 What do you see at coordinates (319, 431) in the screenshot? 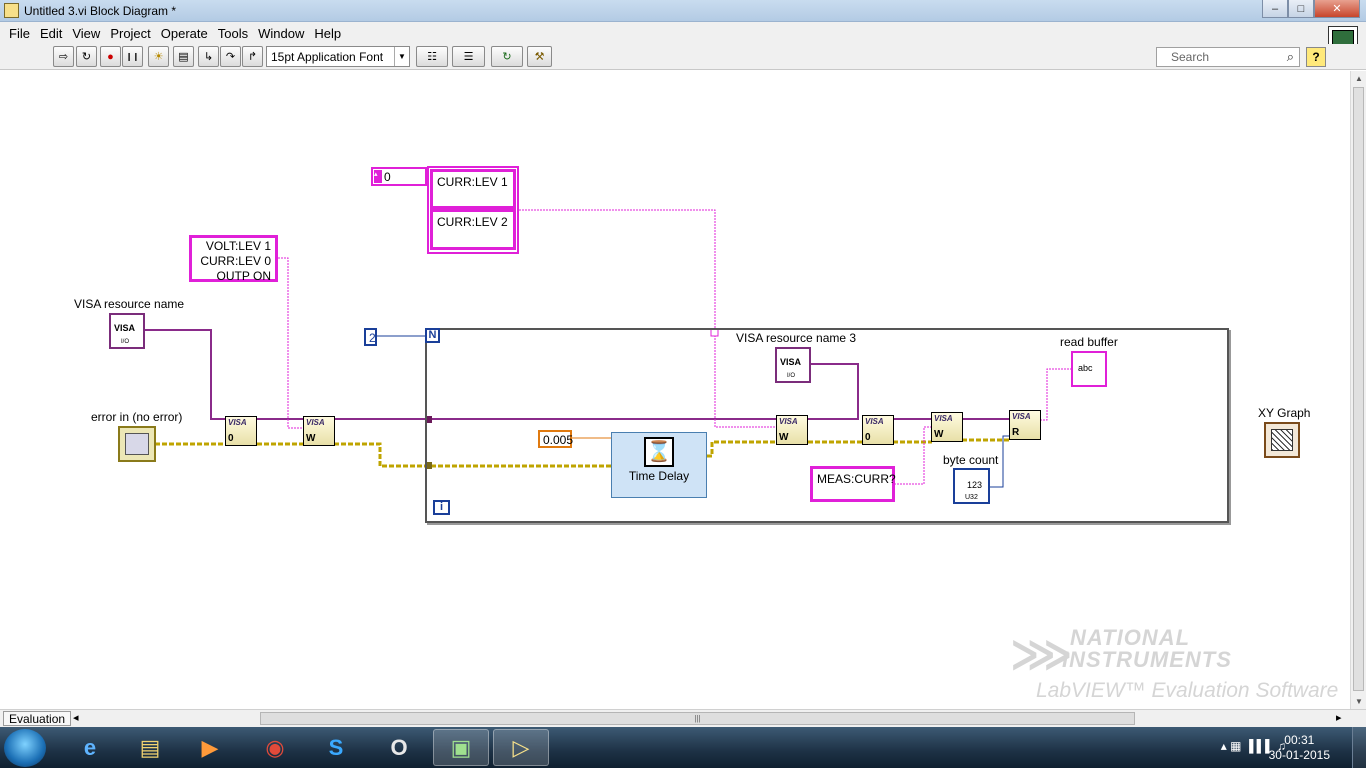
I see `visa-write-subvi-1: VISA W` at bounding box center [319, 431].